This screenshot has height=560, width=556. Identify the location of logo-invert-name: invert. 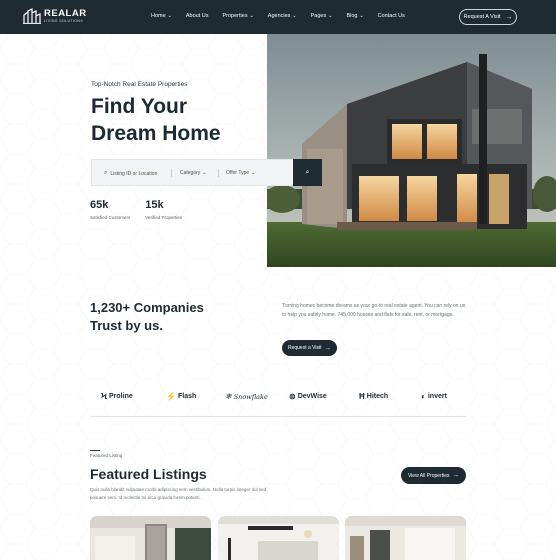
(437, 396).